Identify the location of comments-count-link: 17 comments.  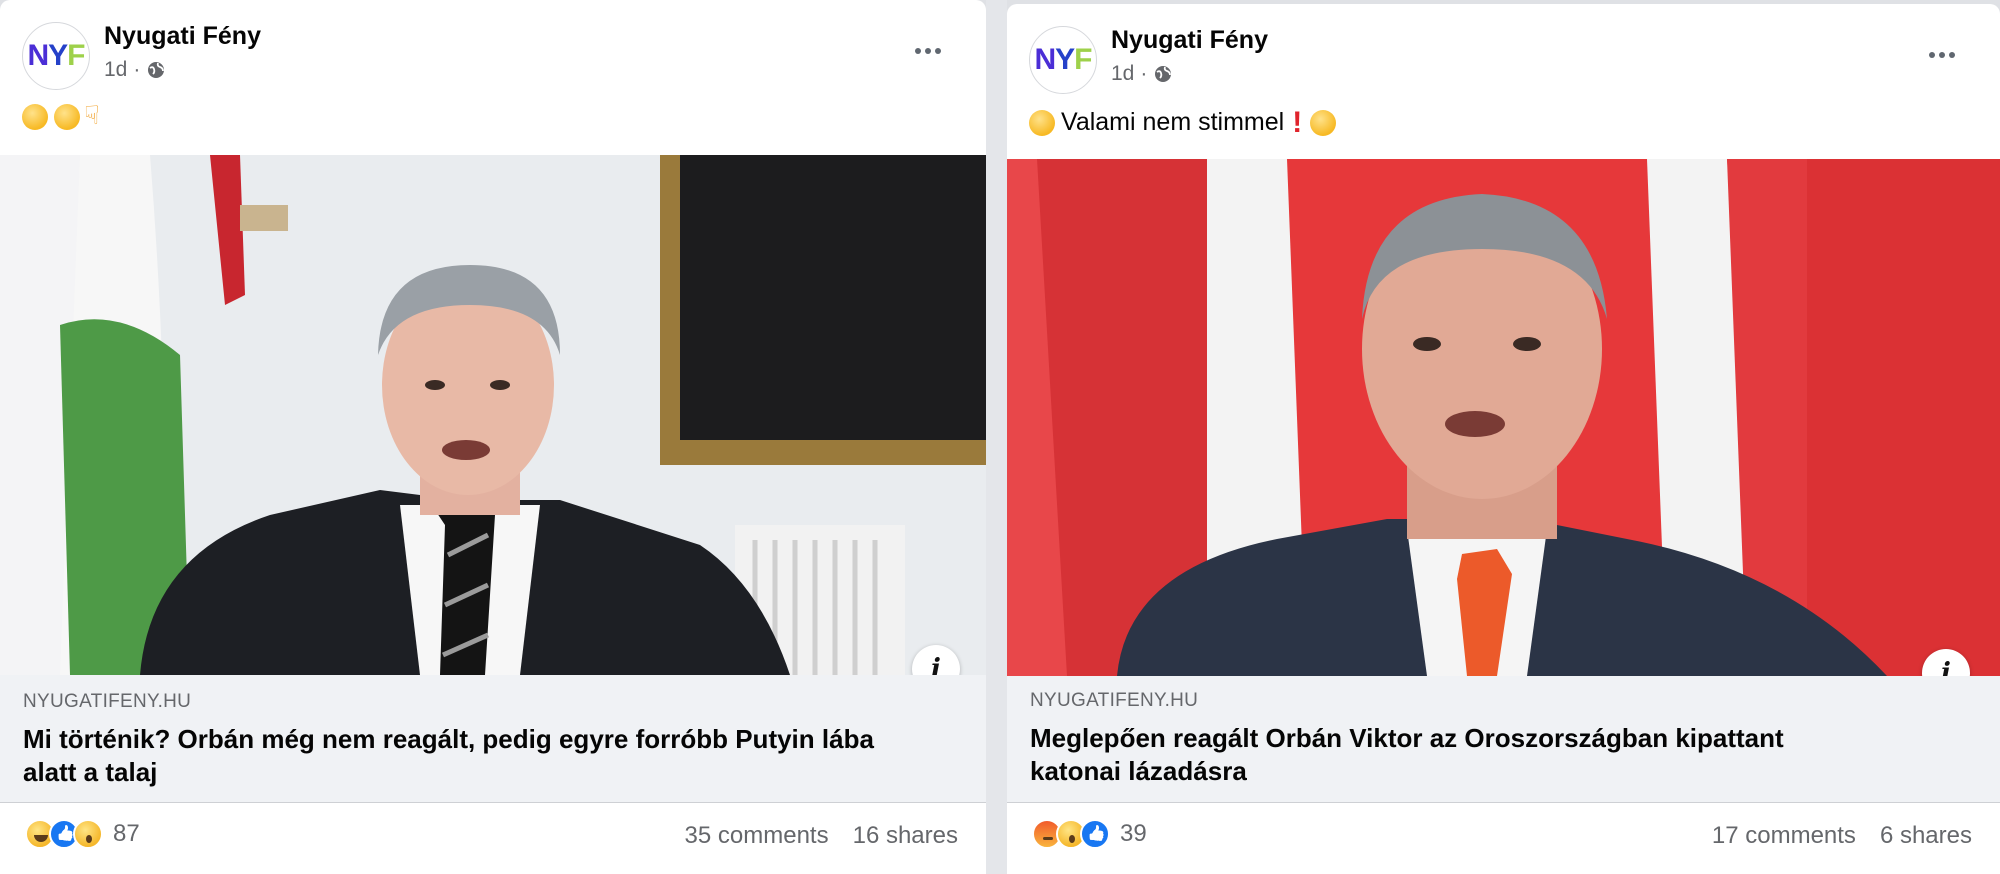
(1784, 836).